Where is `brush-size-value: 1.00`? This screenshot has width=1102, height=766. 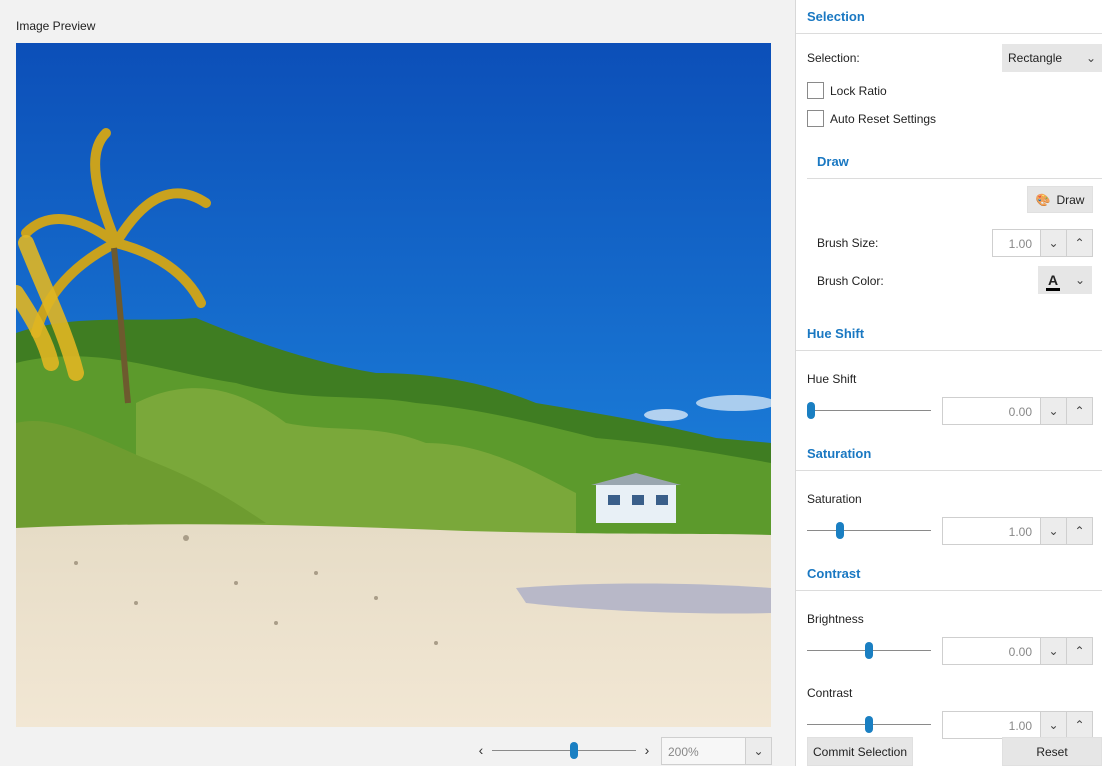 brush-size-value: 1.00 is located at coordinates (1016, 243).